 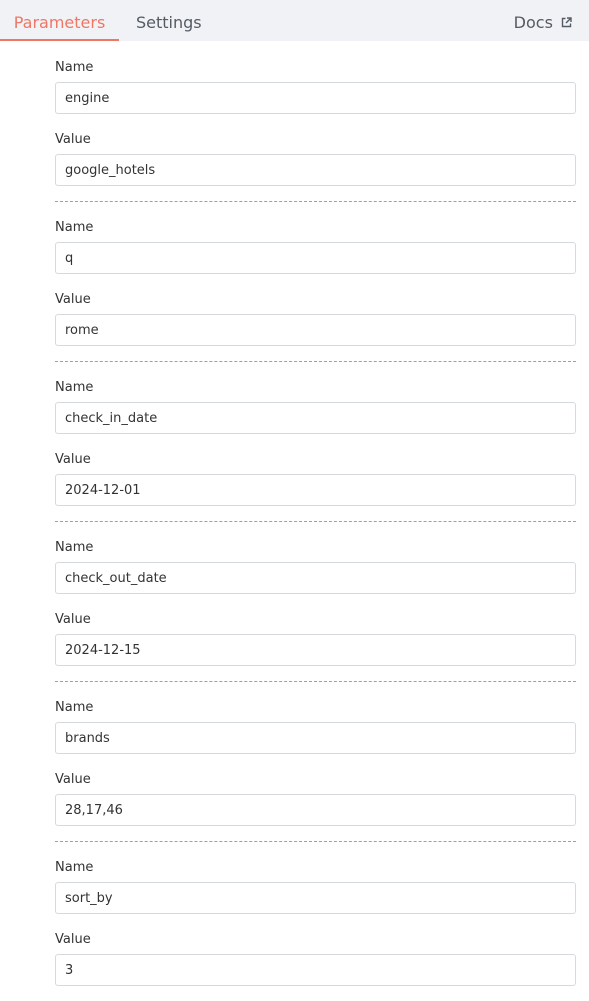 I want to click on tab-parameters: Parameters, so click(x=59, y=20).